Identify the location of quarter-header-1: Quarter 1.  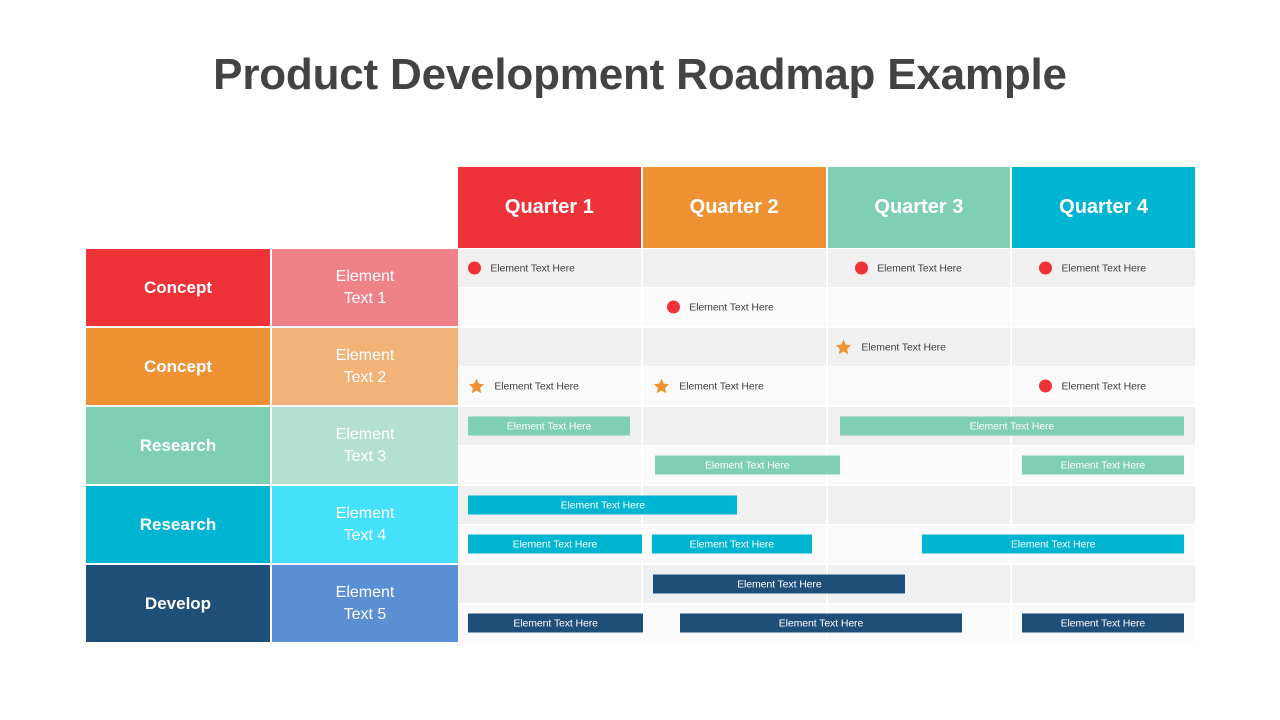
(549, 207).